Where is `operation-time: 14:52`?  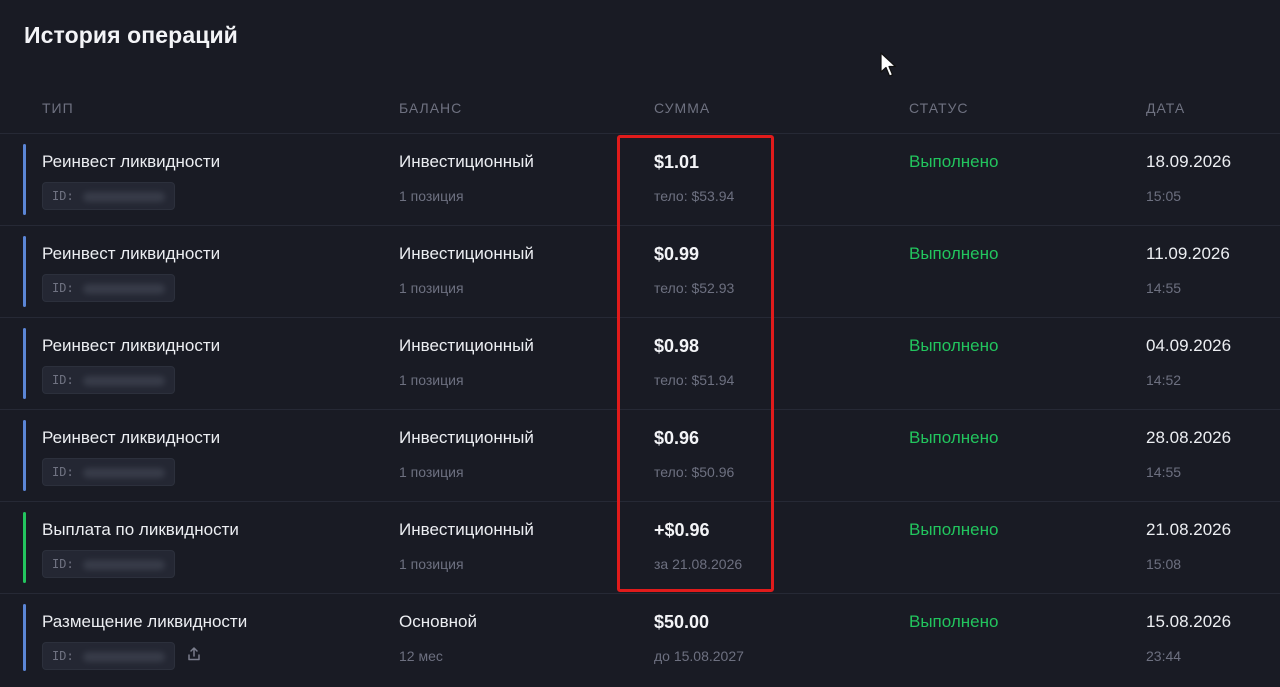
operation-time: 14:52 is located at coordinates (1164, 380).